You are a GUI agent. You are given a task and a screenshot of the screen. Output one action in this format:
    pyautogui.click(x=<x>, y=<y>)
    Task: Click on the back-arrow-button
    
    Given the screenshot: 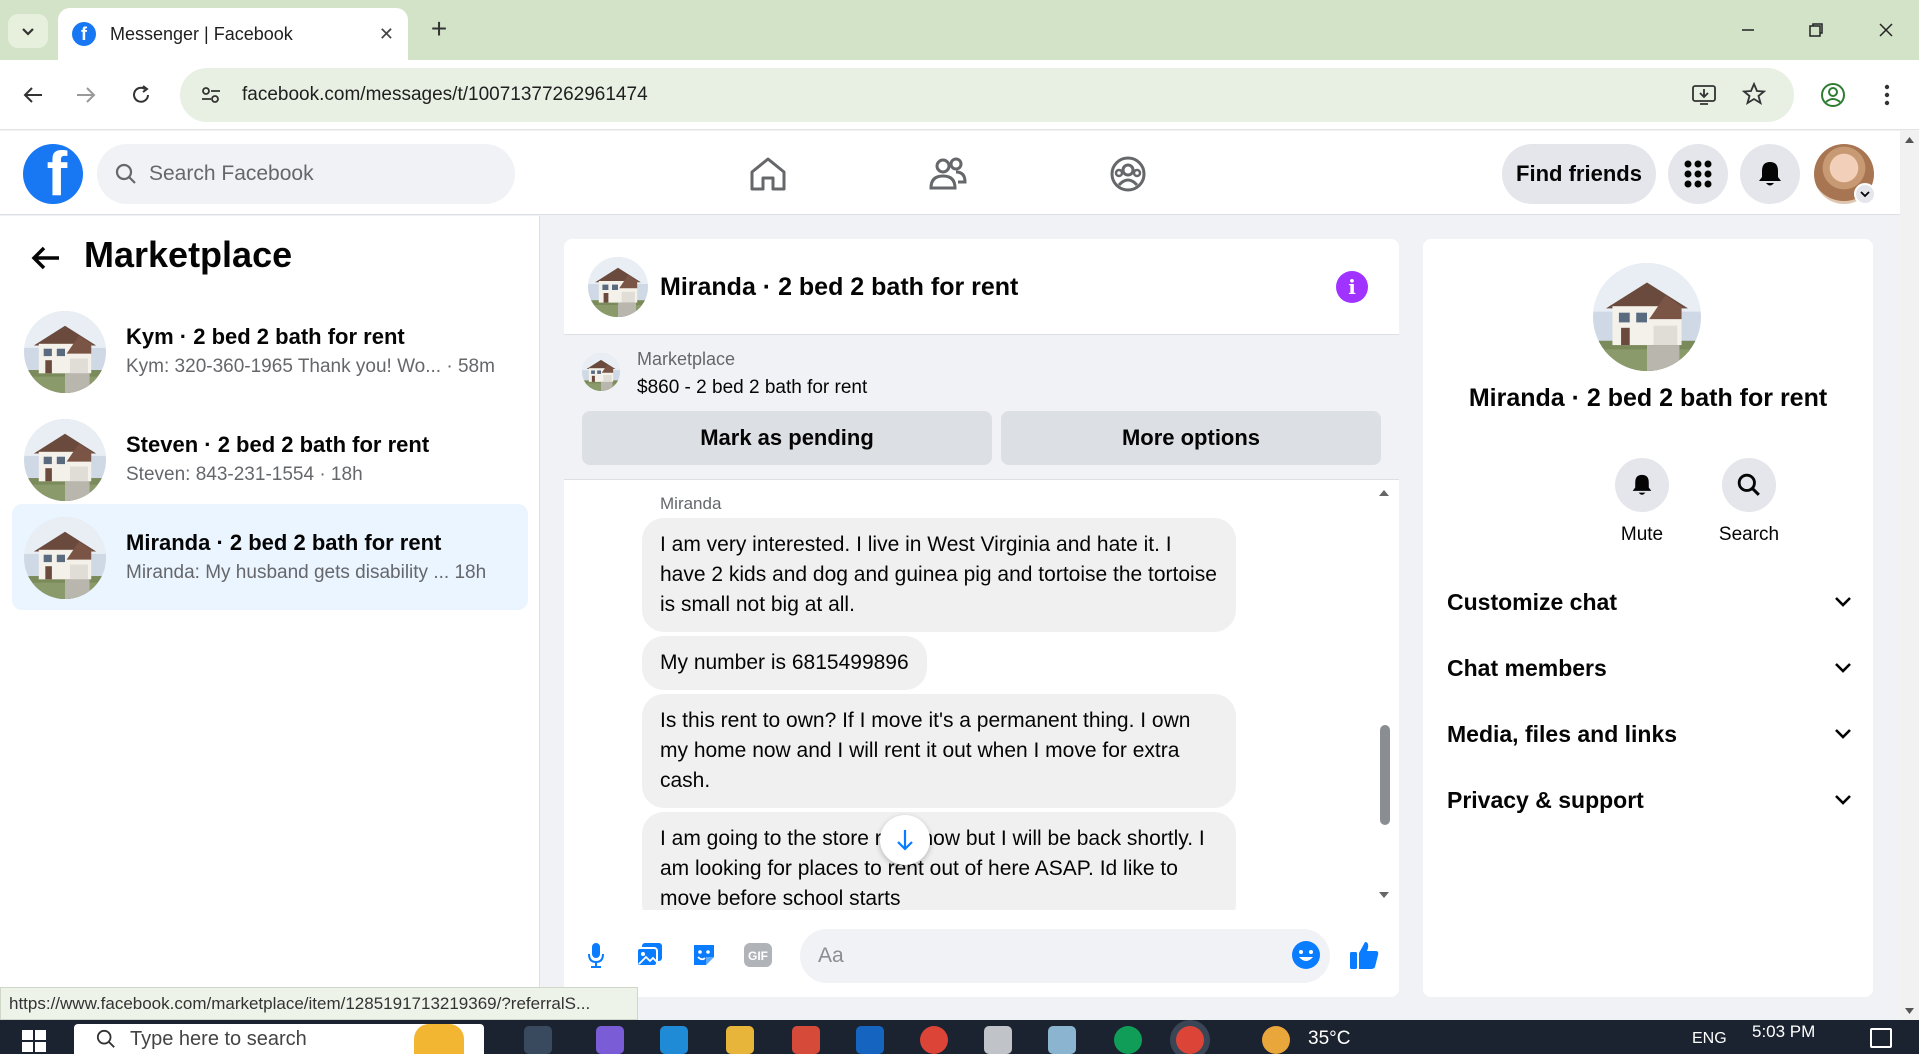 What is the action you would take?
    pyautogui.click(x=46, y=258)
    